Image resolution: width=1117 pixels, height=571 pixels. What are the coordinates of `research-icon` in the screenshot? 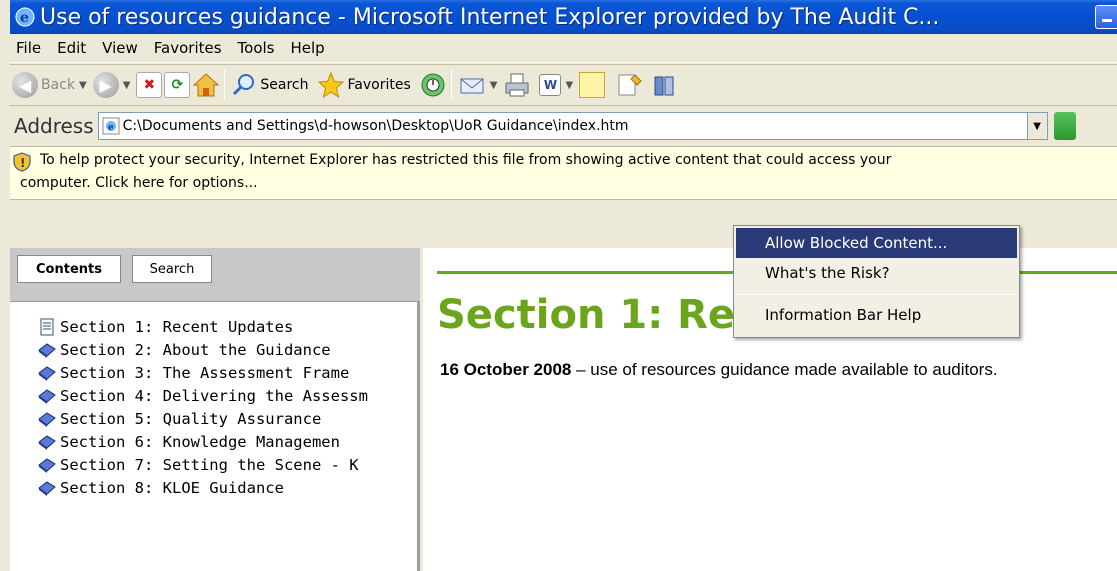 It's located at (630, 85).